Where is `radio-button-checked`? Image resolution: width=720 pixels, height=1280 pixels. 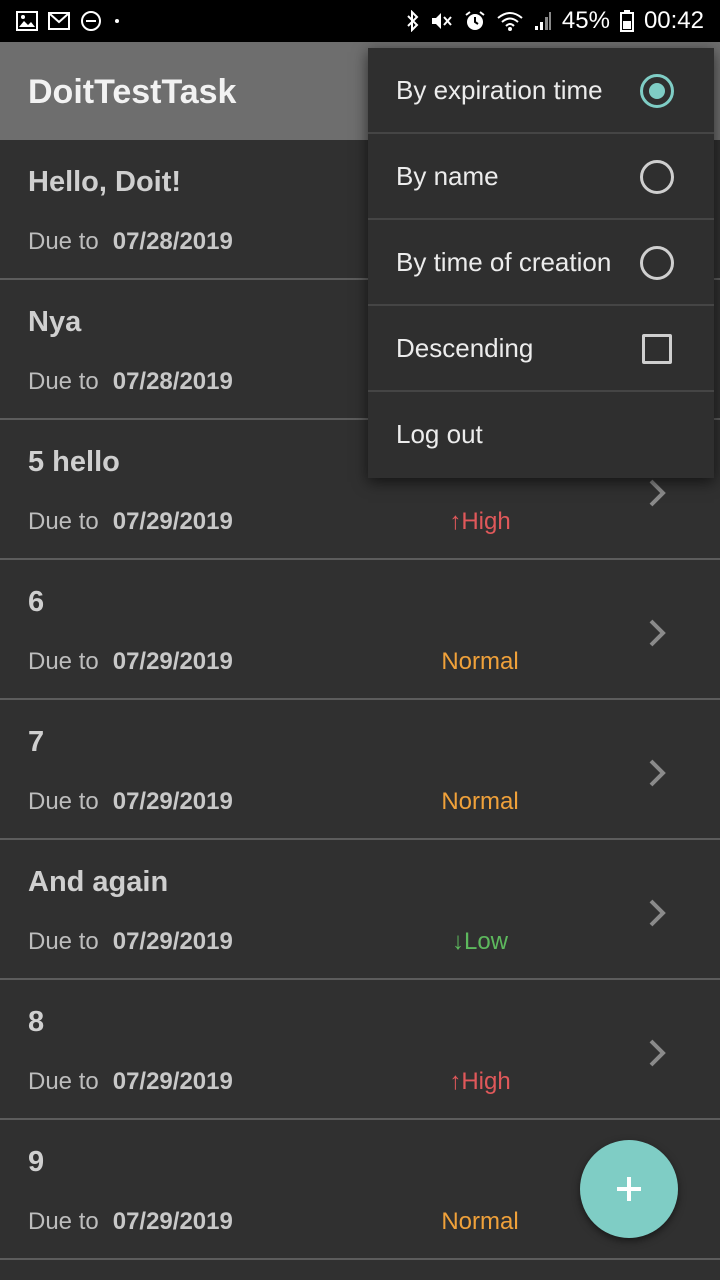 radio-button-checked is located at coordinates (657, 91).